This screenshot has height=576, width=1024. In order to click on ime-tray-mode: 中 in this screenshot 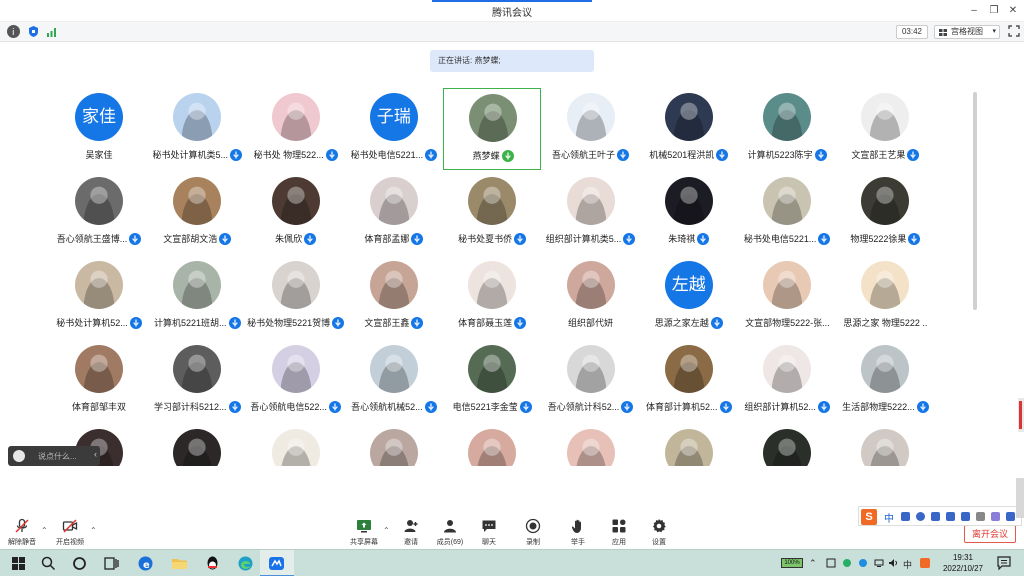, I will do `click(908, 564)`.